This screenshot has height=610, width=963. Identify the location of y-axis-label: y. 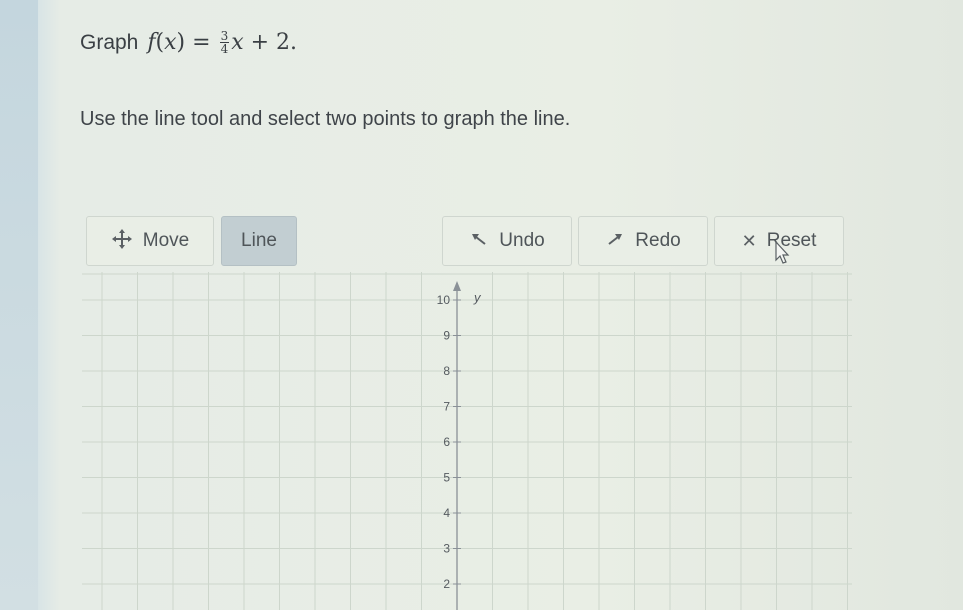
(477, 297).